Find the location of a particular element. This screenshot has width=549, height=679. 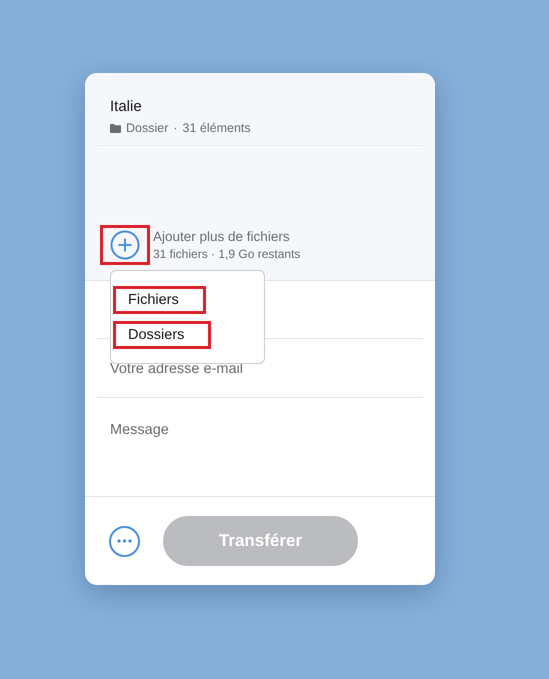

folder-count: 31 éléments is located at coordinates (216, 128).